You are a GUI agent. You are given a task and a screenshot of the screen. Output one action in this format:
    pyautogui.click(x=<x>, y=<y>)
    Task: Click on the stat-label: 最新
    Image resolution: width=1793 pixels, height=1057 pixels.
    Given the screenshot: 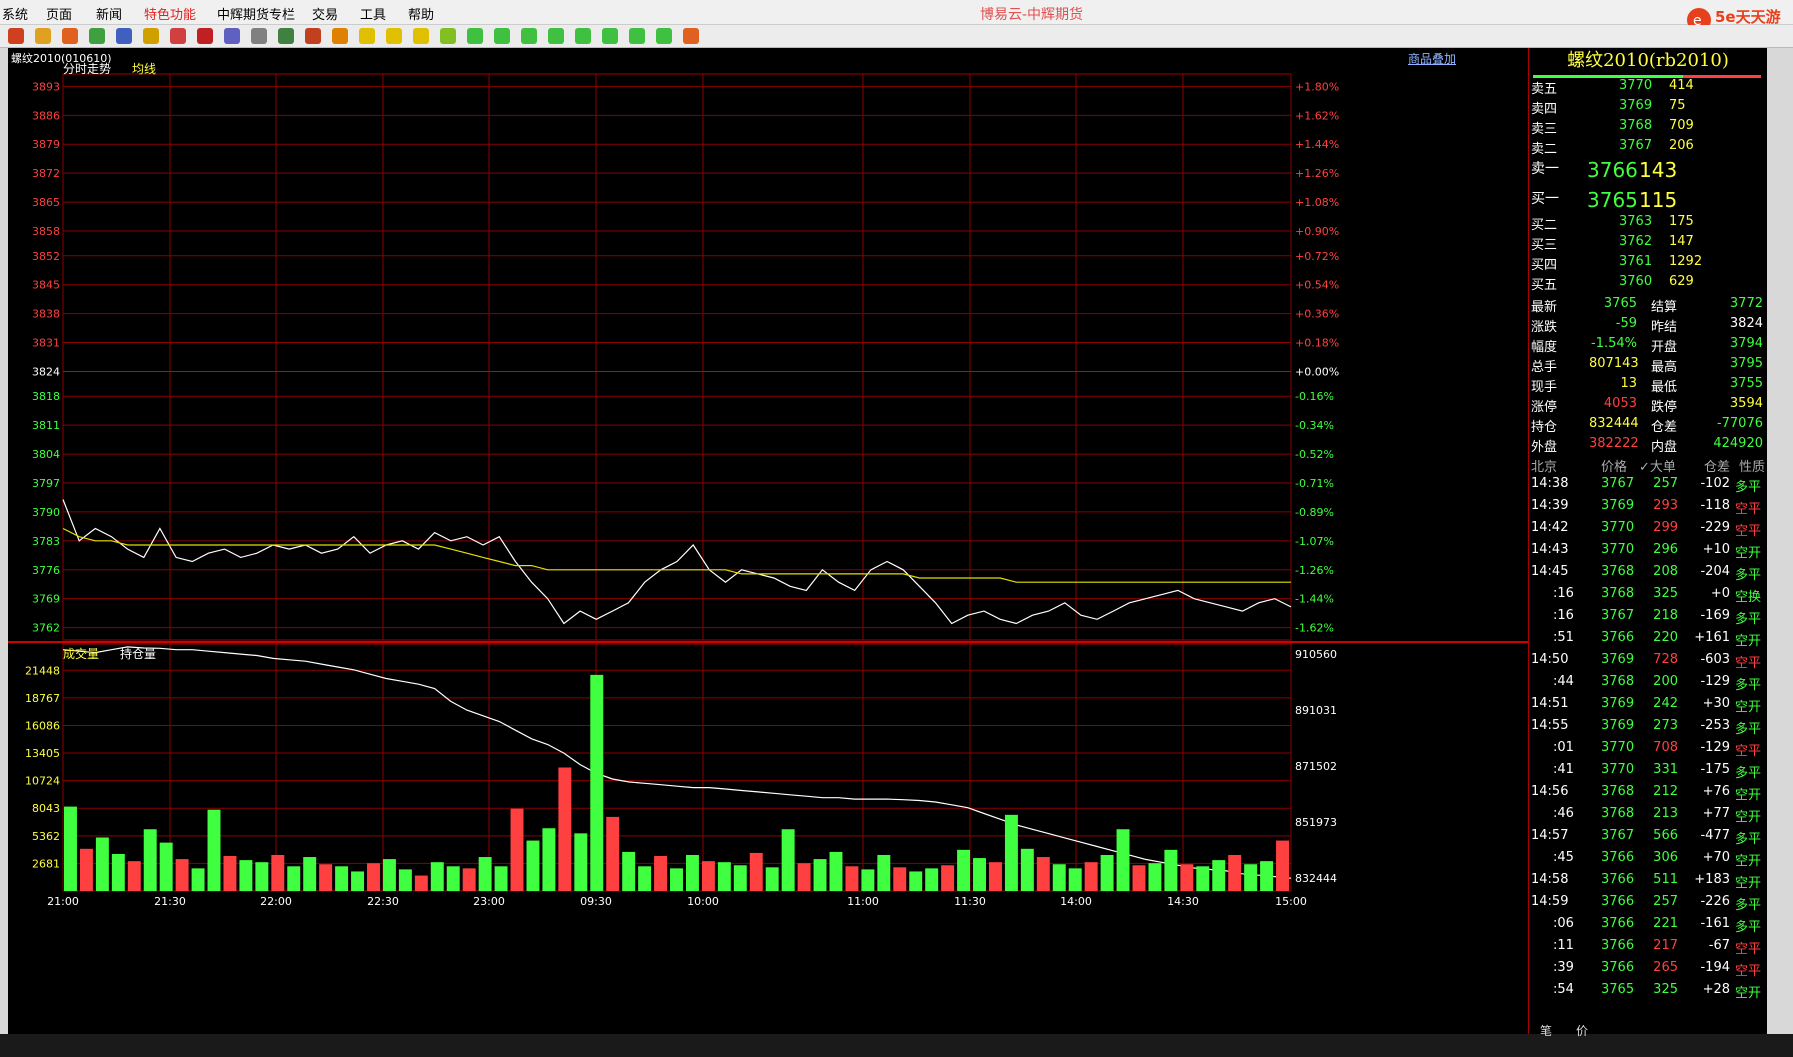 What is the action you would take?
    pyautogui.click(x=1544, y=307)
    